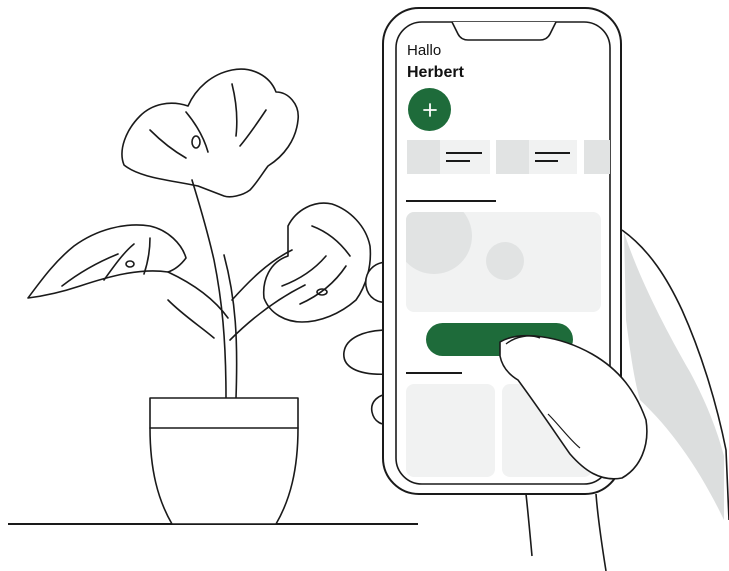  What do you see at coordinates (553, 157) in the screenshot?
I see `quick-card-2-body` at bounding box center [553, 157].